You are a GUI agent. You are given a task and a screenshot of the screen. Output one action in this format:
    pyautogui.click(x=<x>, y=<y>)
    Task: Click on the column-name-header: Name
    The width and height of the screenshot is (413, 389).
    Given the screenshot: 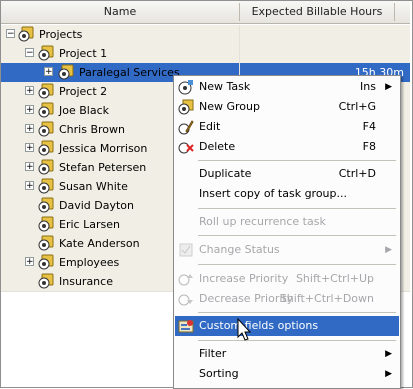 What is the action you would take?
    pyautogui.click(x=120, y=12)
    